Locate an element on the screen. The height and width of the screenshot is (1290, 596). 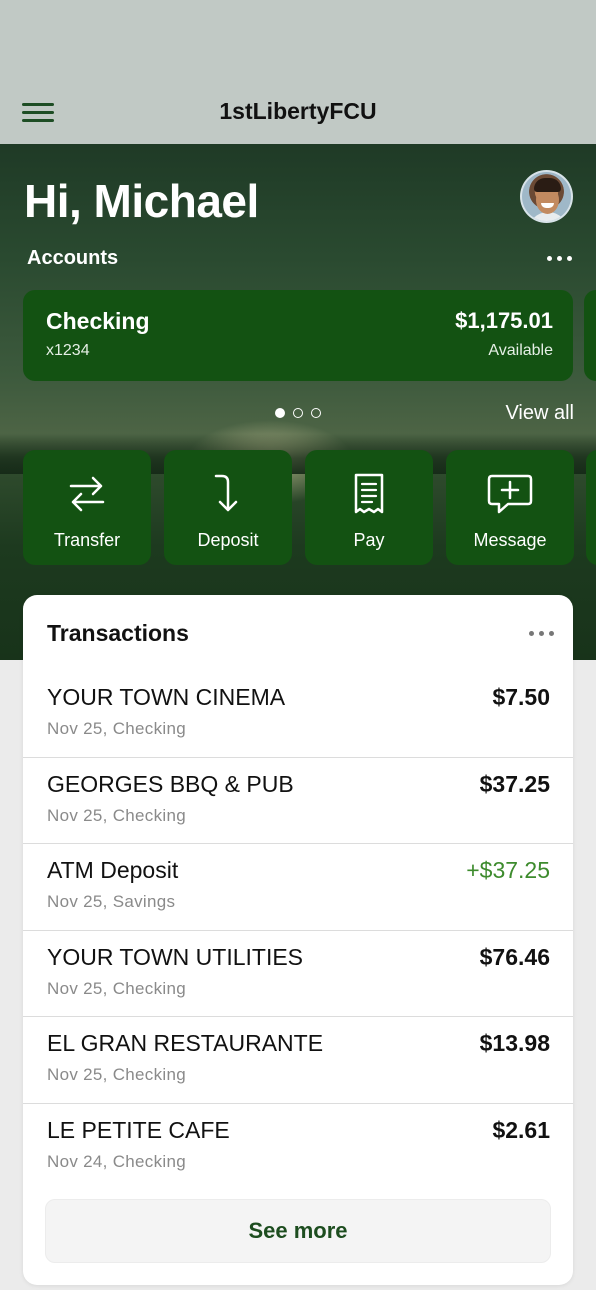
transaction-merchant: ATM Deposit is located at coordinates (113, 870).